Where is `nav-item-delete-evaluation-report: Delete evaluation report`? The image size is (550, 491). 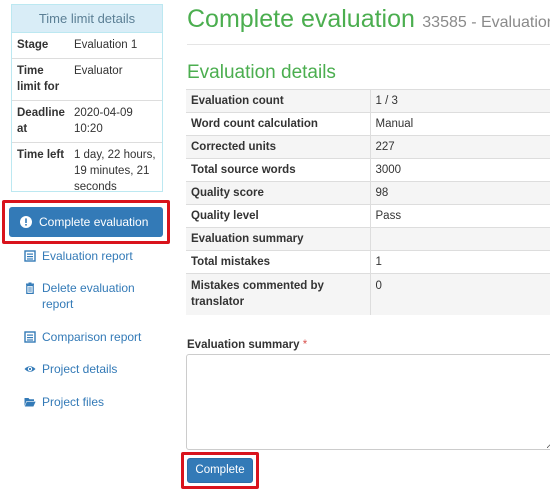 nav-item-delete-evaluation-report: Delete evaluation report is located at coordinates (75, 296).